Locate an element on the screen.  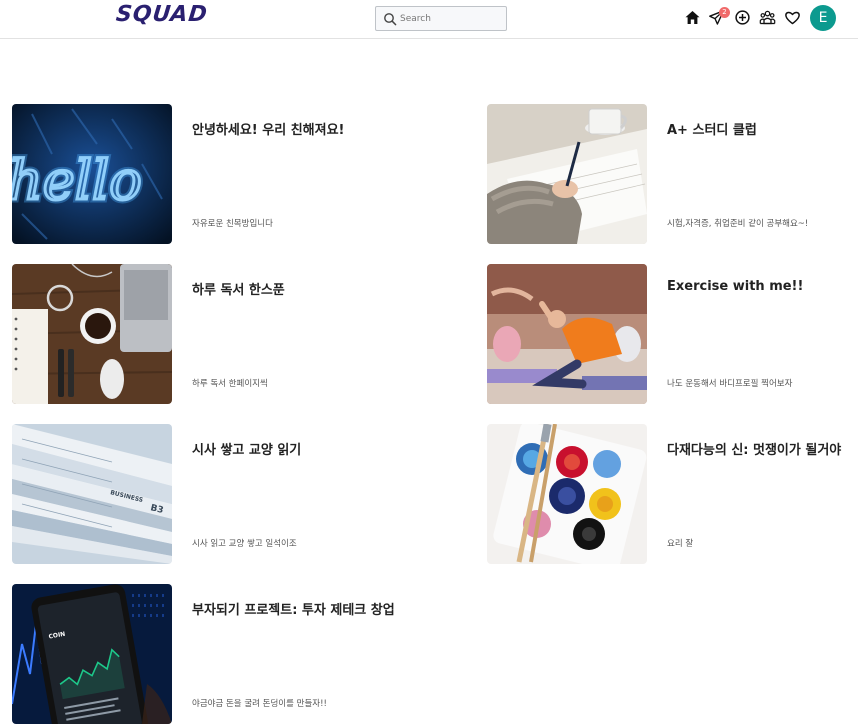
group-description: 하루 독서 한페이지씩 is located at coordinates (230, 384).